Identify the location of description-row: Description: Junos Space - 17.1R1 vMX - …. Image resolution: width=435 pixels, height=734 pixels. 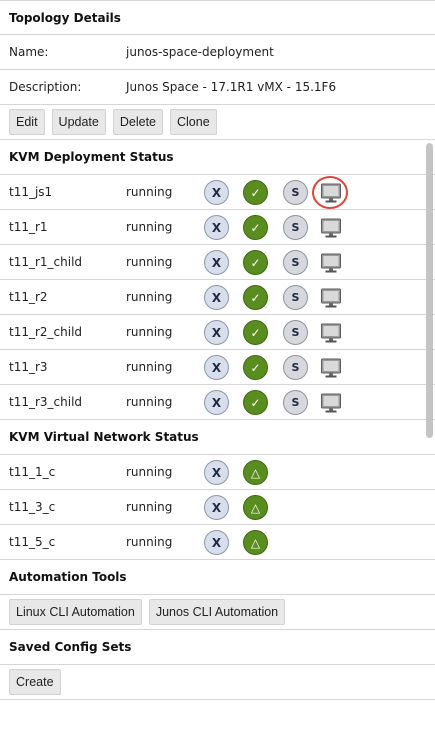
(217, 87).